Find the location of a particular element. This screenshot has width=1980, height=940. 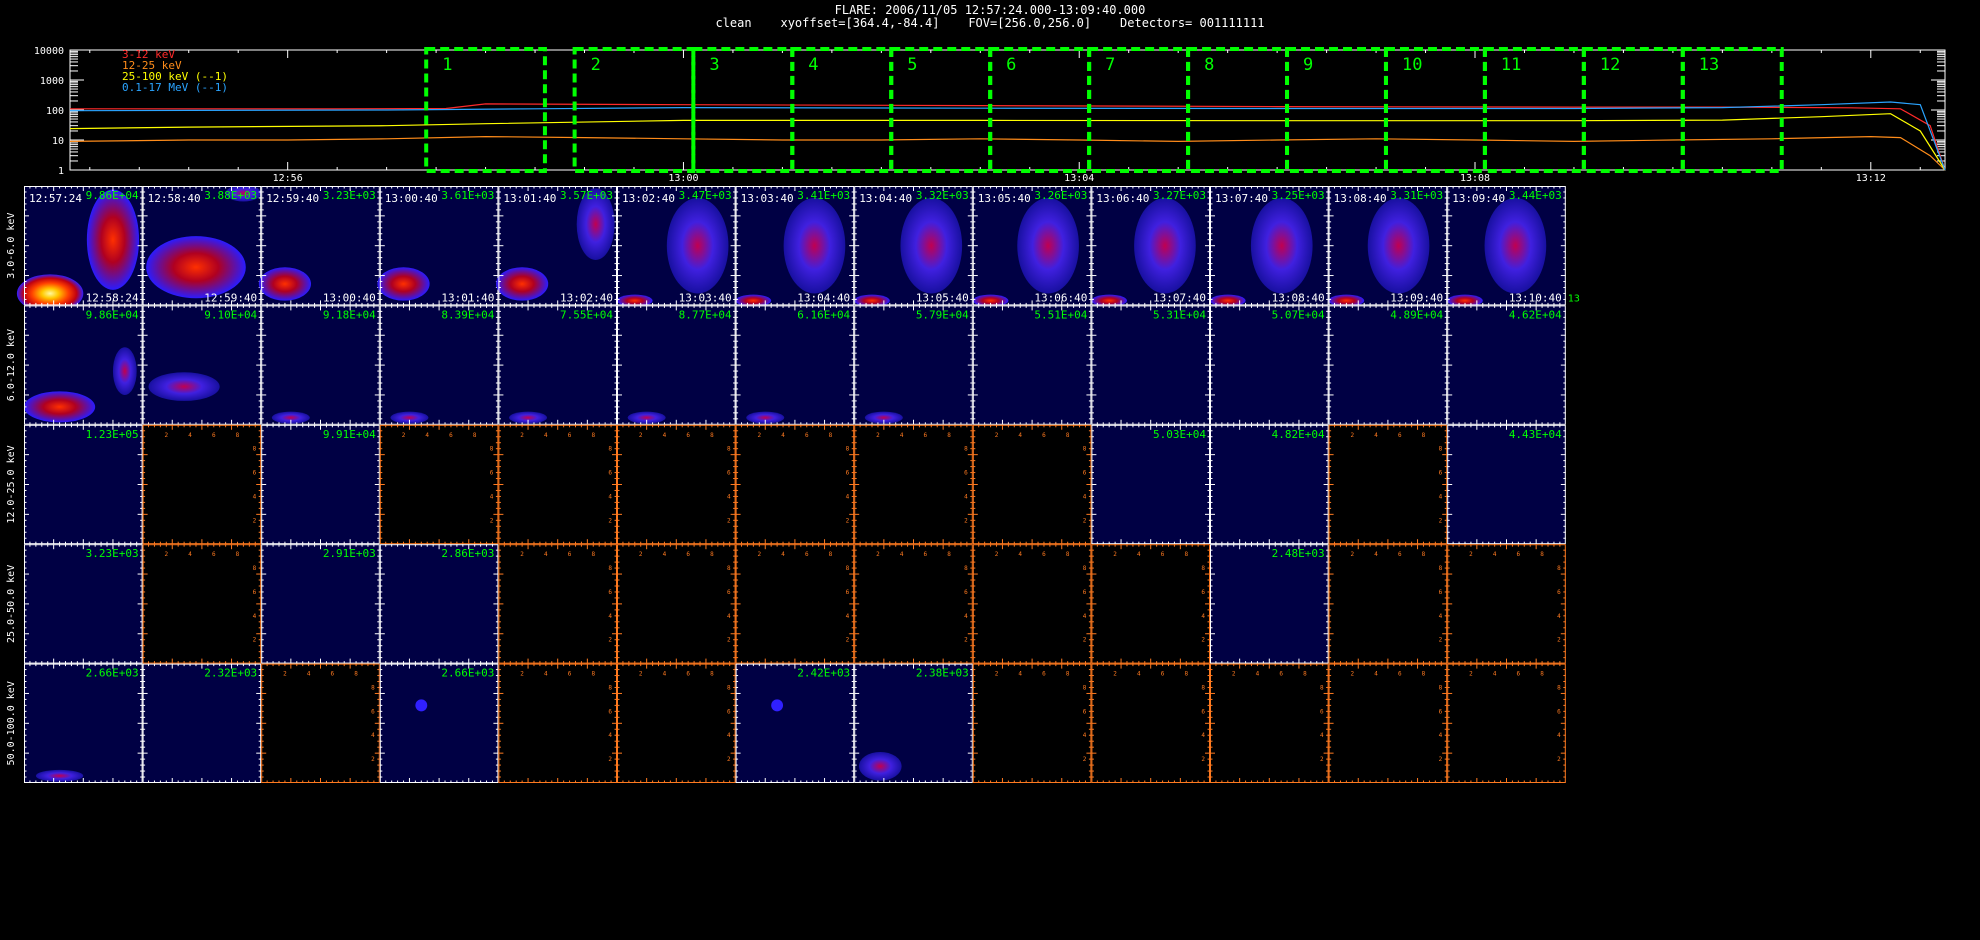

panel-start-time: 13:01:40 is located at coordinates (529, 198).